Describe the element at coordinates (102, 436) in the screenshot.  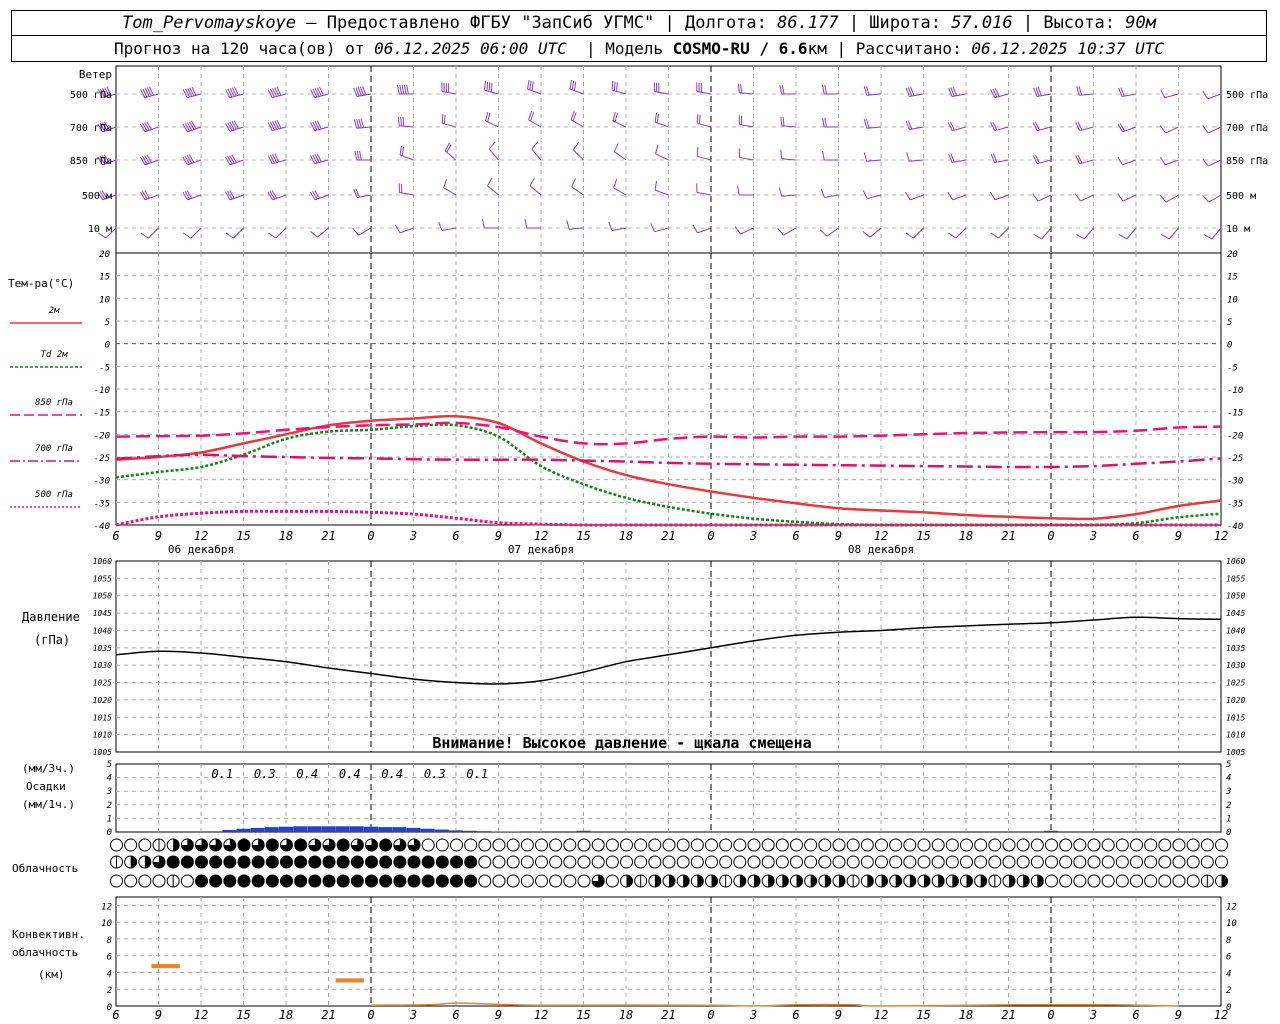
I see `temp-tick-left: -20` at that location.